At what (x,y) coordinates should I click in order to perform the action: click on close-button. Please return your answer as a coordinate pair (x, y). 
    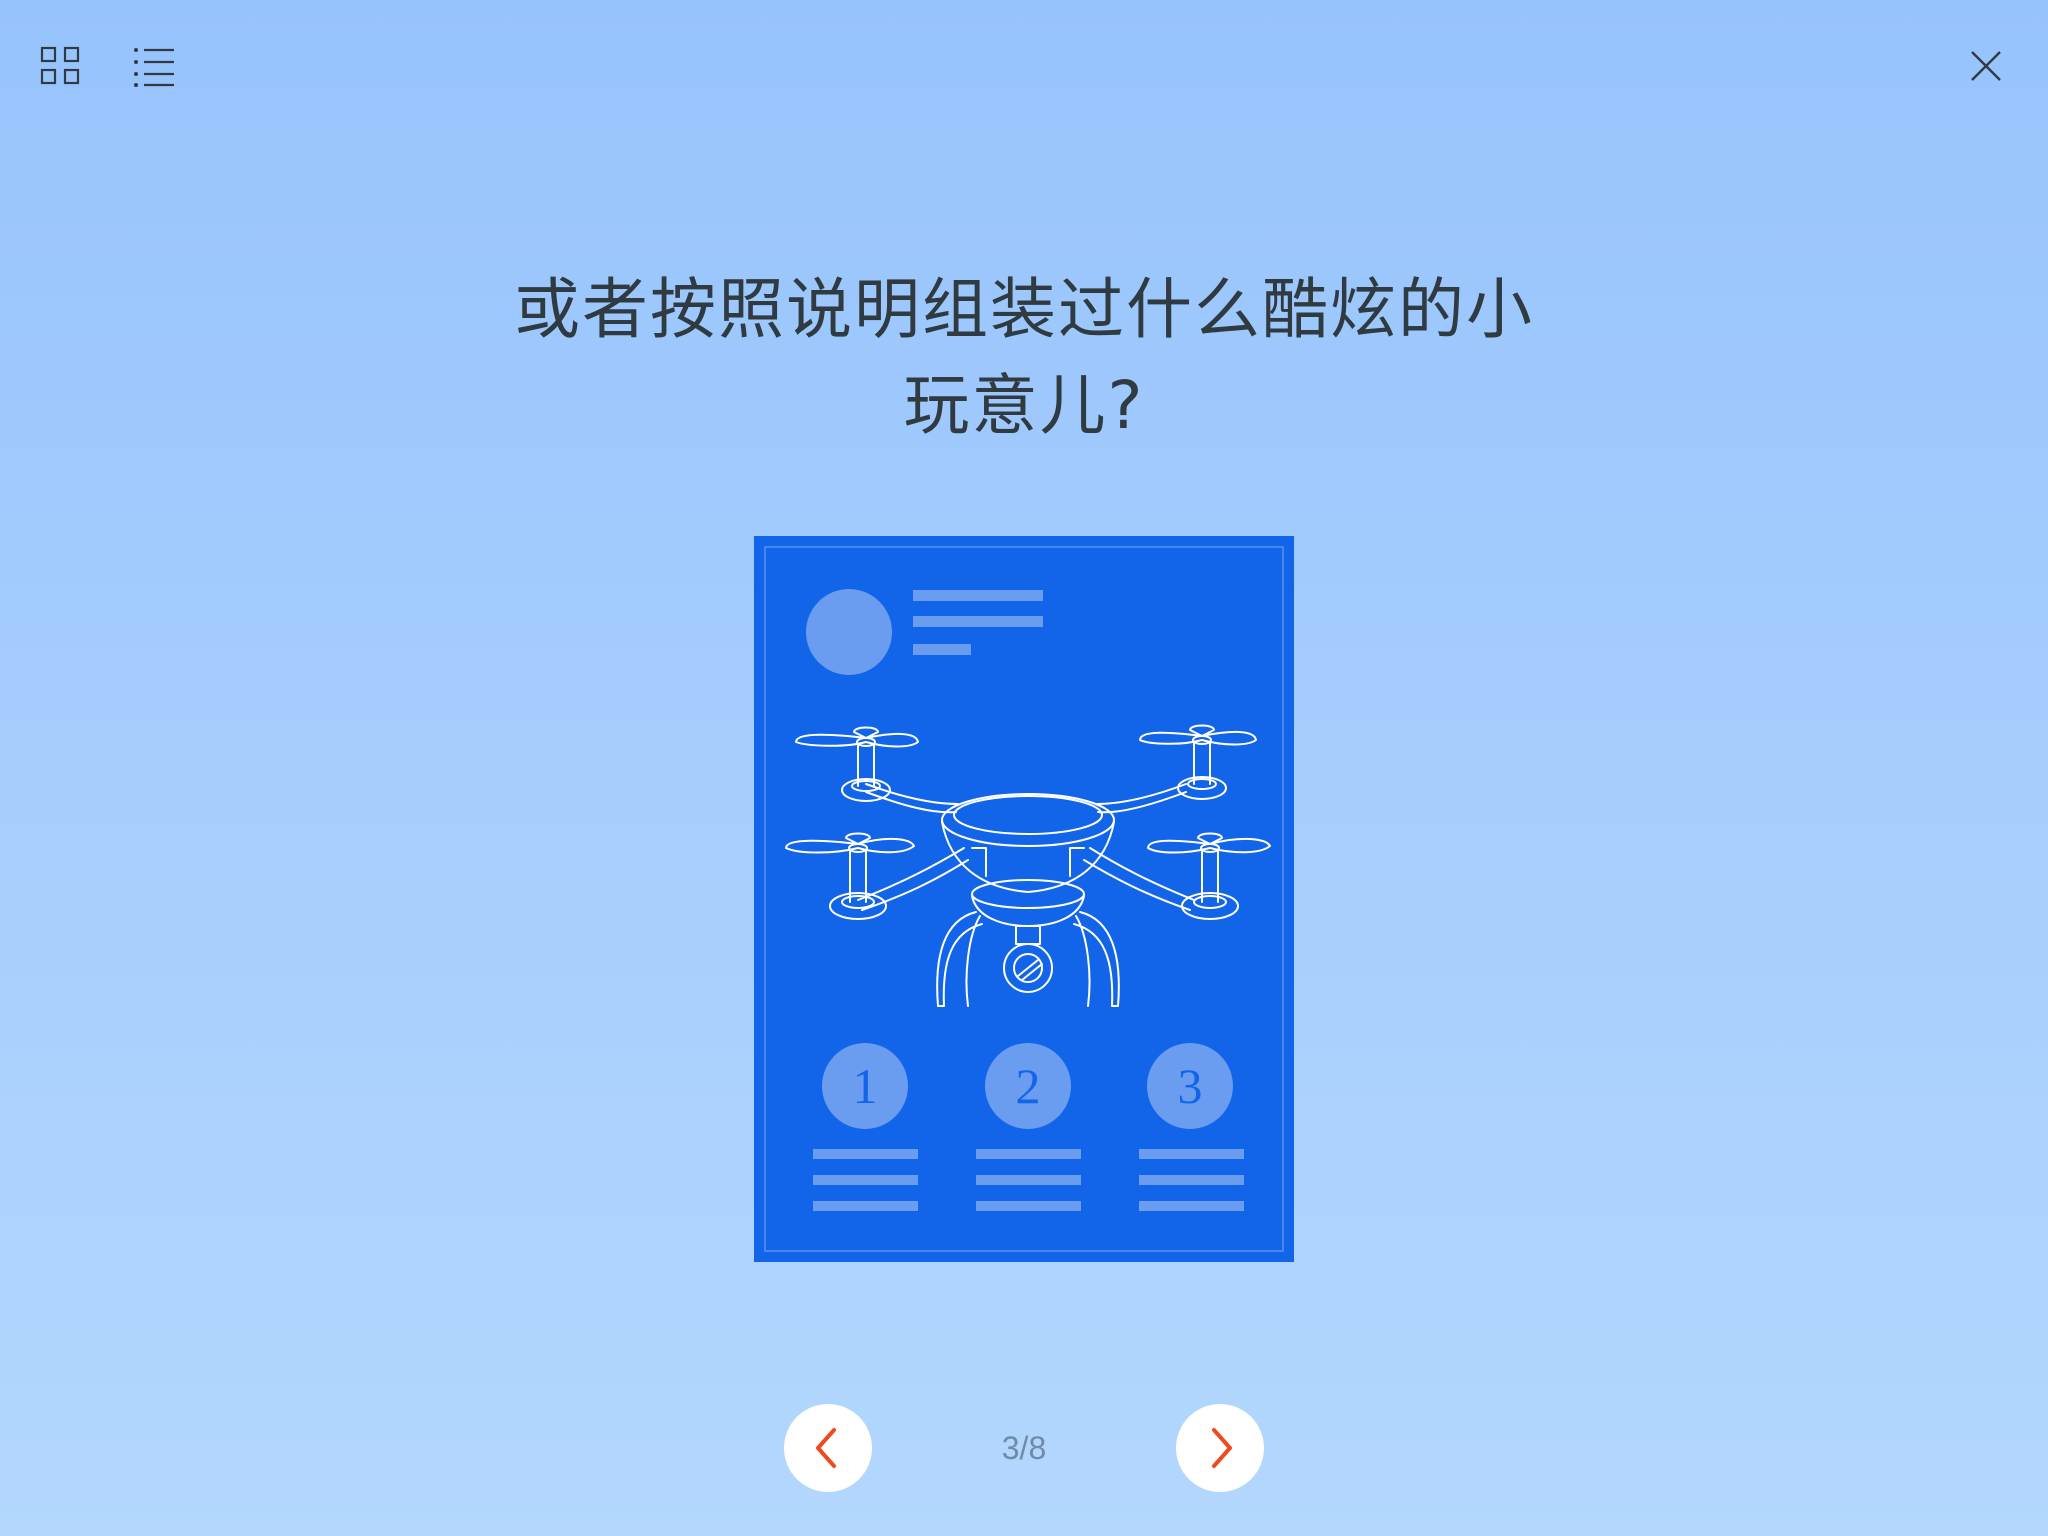
    Looking at the image, I should click on (1982, 66).